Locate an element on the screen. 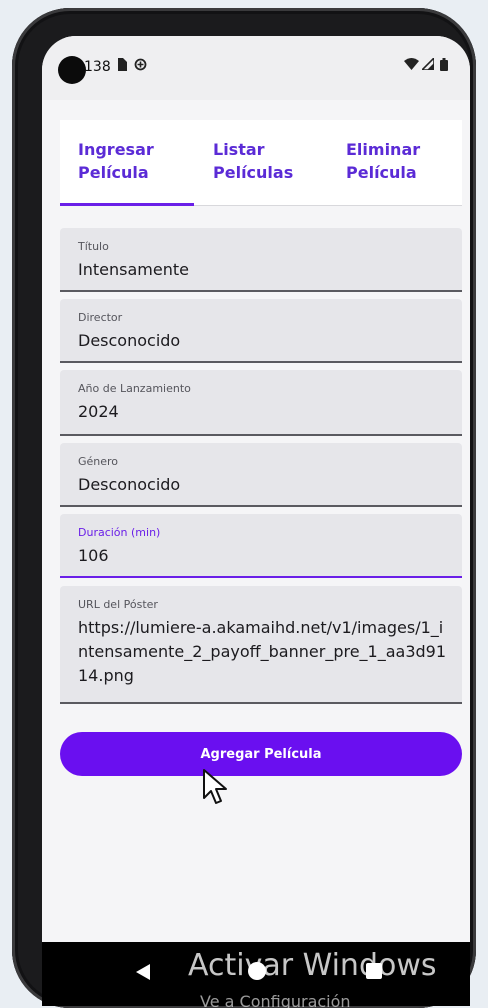 This screenshot has height=1008, width=488. mouse-cursor-icon is located at coordinates (215, 786).